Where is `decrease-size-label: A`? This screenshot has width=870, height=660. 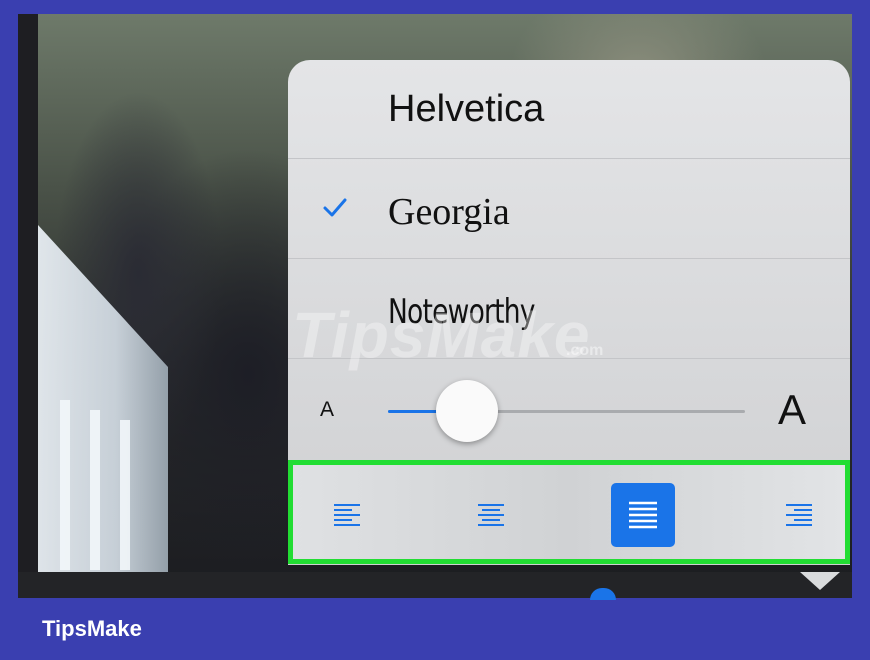
decrease-size-label: A is located at coordinates (327, 409).